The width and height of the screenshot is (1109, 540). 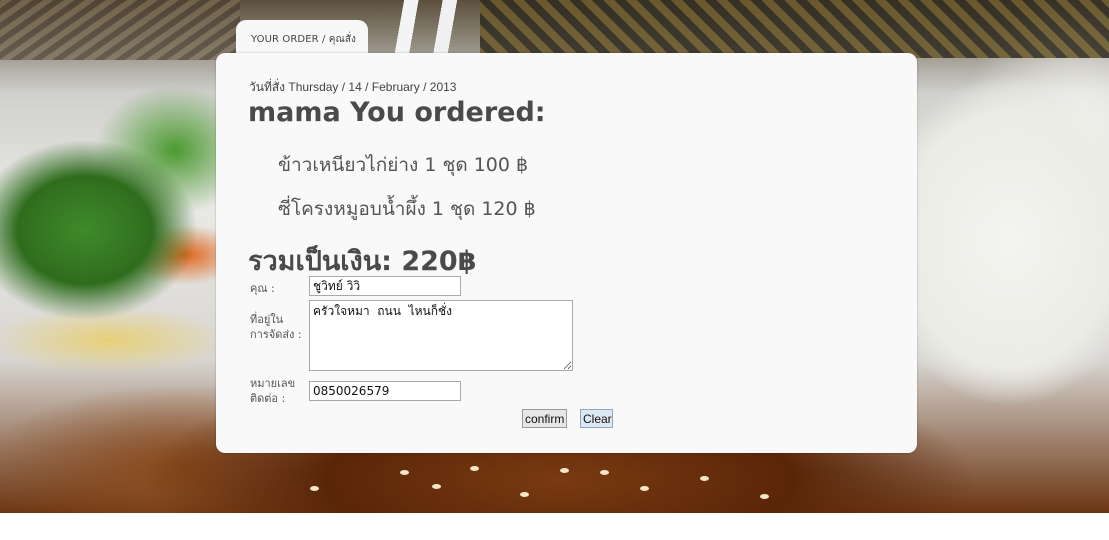 I want to click on phone-field, so click(x=385, y=391).